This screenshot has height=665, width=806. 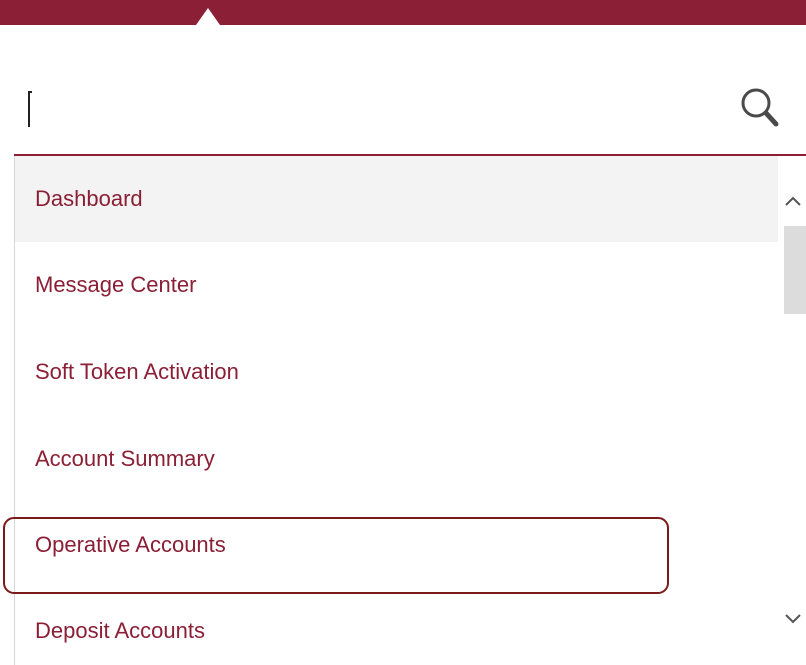 I want to click on dropdown-pointer-notch, so click(x=208, y=16).